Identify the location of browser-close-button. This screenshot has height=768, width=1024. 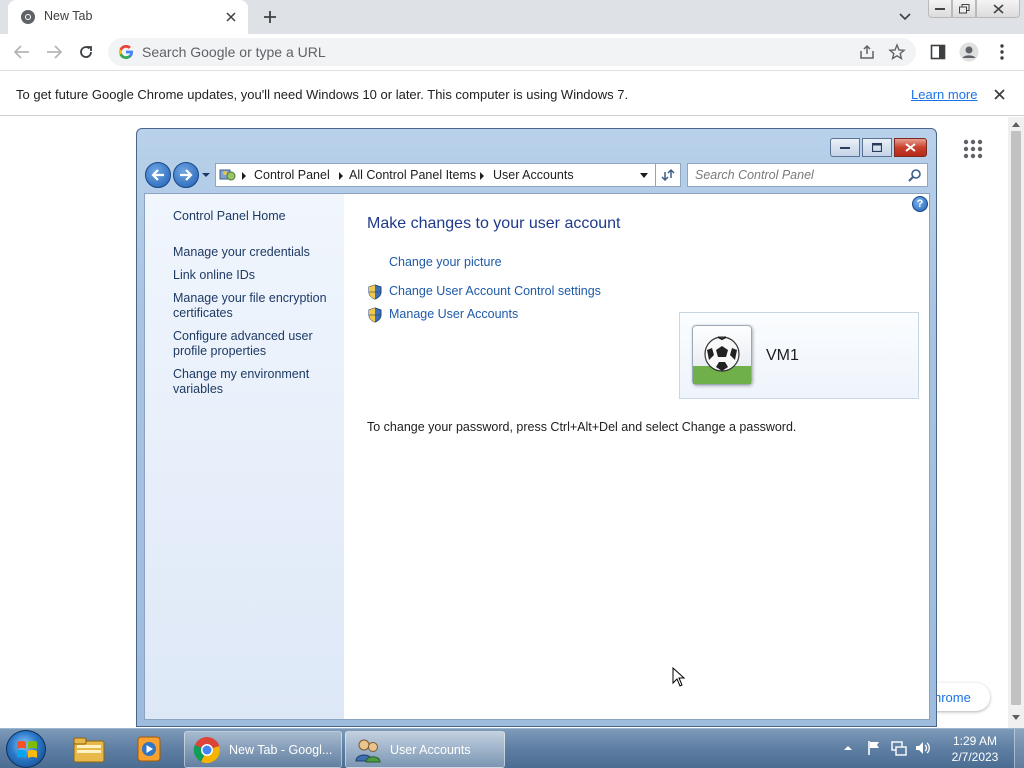
(998, 9).